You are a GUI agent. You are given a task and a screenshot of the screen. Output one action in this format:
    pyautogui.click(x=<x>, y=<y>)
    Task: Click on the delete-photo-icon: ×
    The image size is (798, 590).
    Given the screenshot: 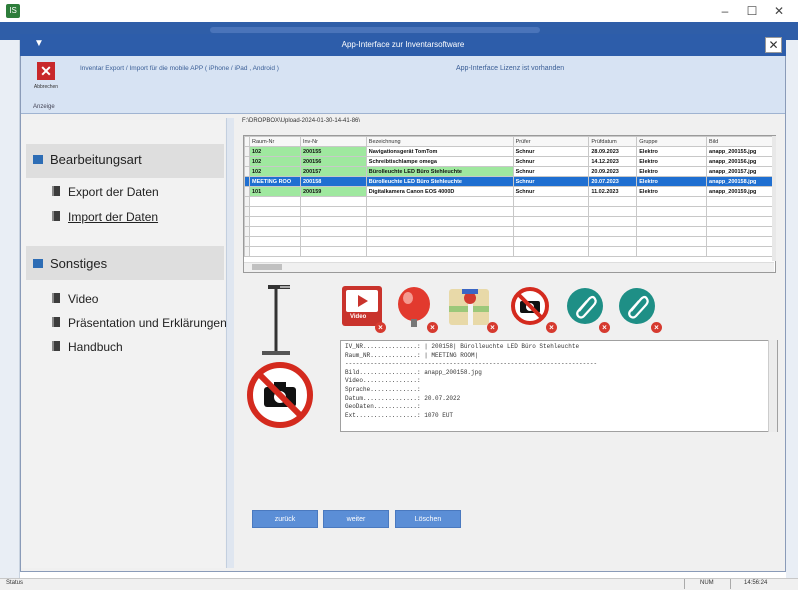 What is the action you would take?
    pyautogui.click(x=551, y=327)
    